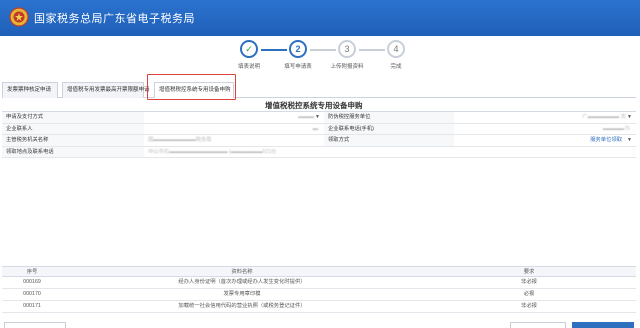 This screenshot has width=640, height=328. What do you see at coordinates (545, 117) in the screenshot?
I see `service-unit-select: 广▬▬▬▬▬▬ 务 ▼` at bounding box center [545, 117].